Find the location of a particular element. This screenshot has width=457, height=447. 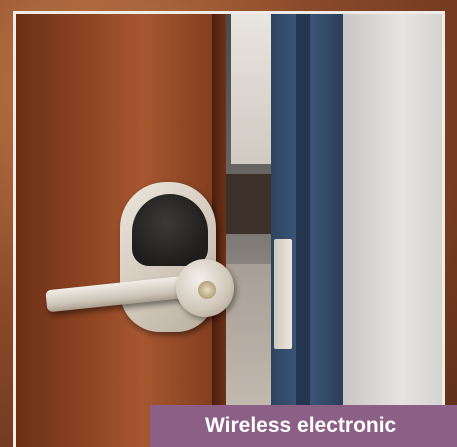

door-frame-inner is located at coordinates (303, 230).